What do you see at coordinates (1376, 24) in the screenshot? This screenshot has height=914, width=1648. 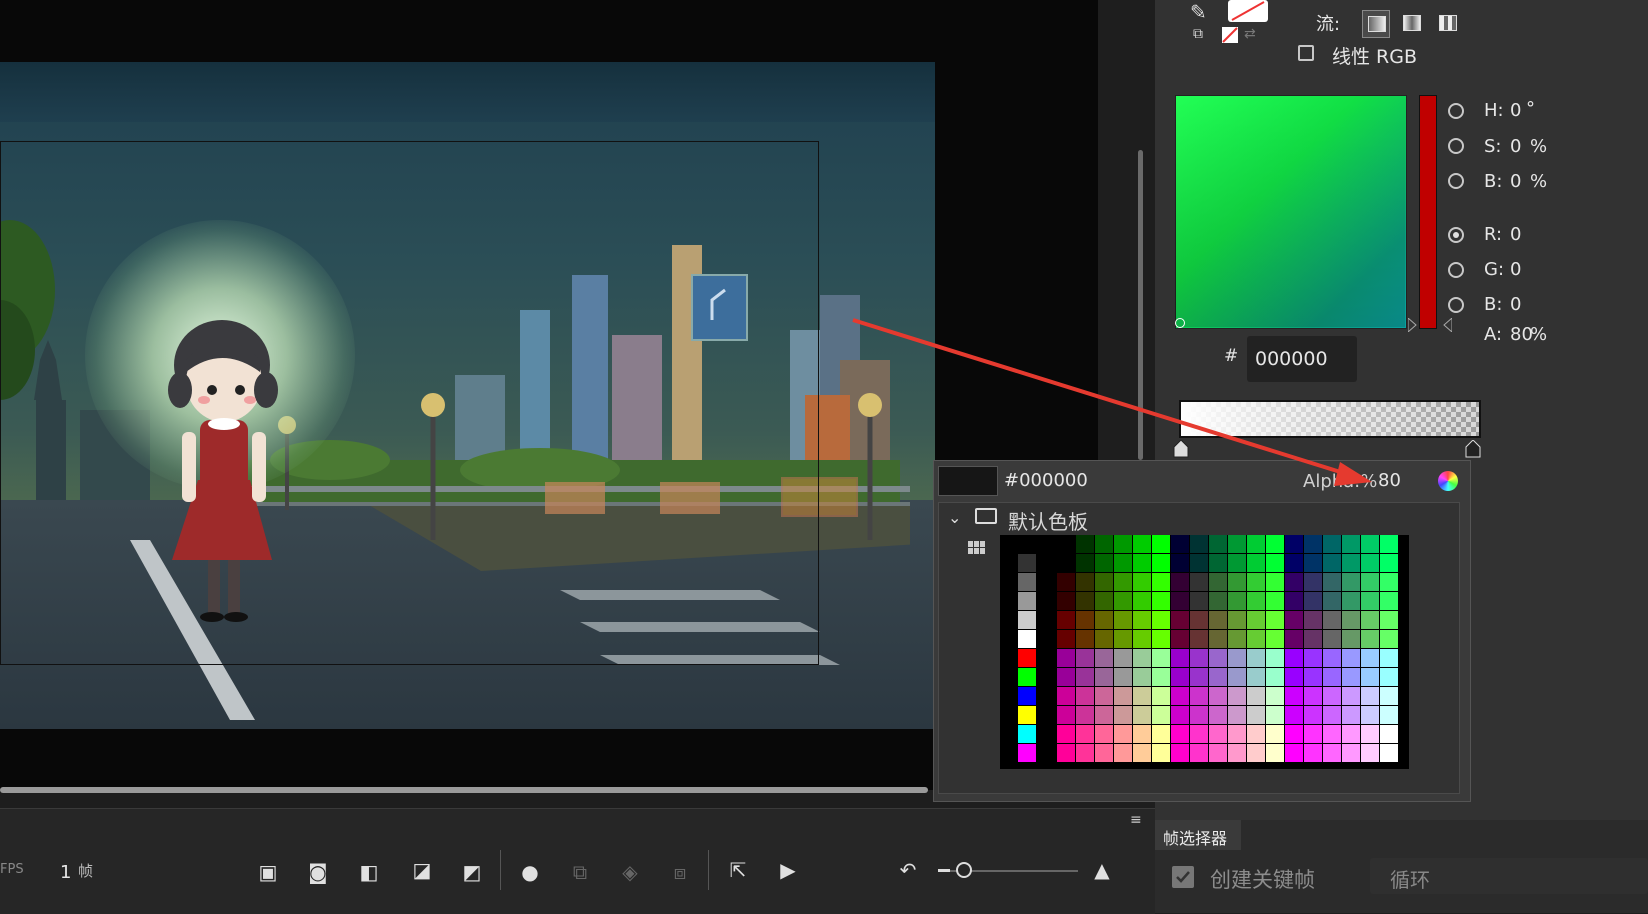 I see `flow-extend-button` at bounding box center [1376, 24].